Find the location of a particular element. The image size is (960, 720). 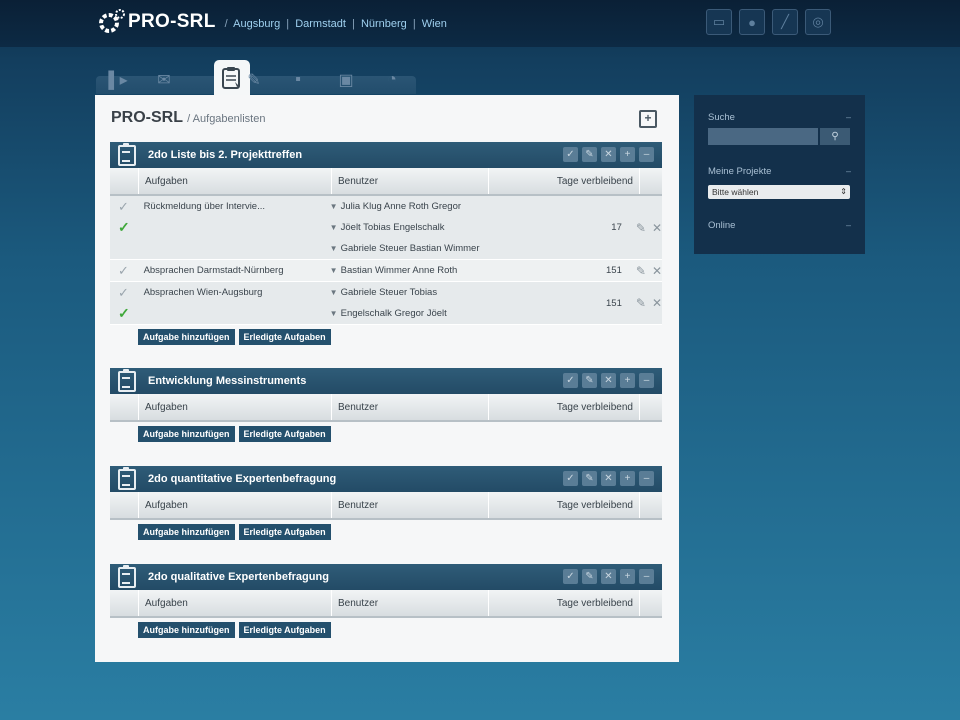

search-label: Suche is located at coordinates (721, 117).